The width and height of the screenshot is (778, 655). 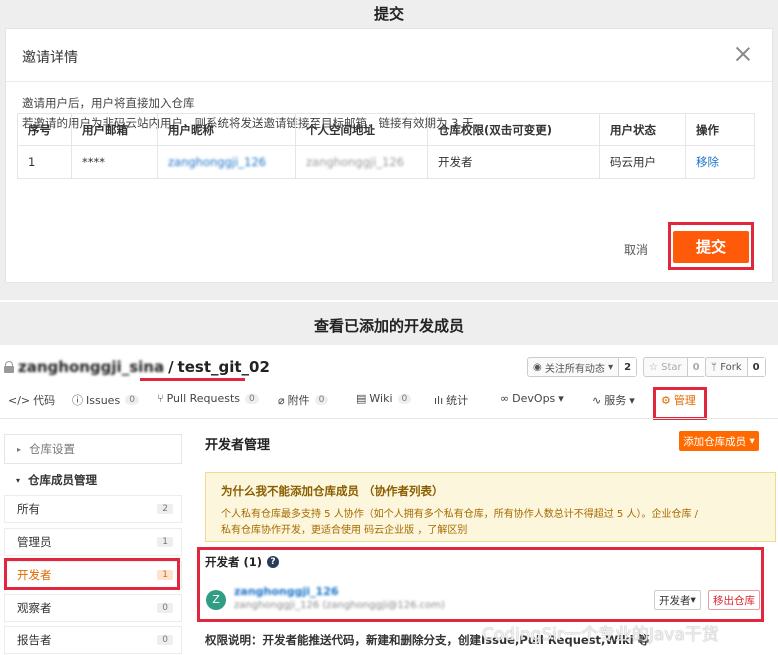 What do you see at coordinates (743, 54) in the screenshot?
I see `close-icon` at bounding box center [743, 54].